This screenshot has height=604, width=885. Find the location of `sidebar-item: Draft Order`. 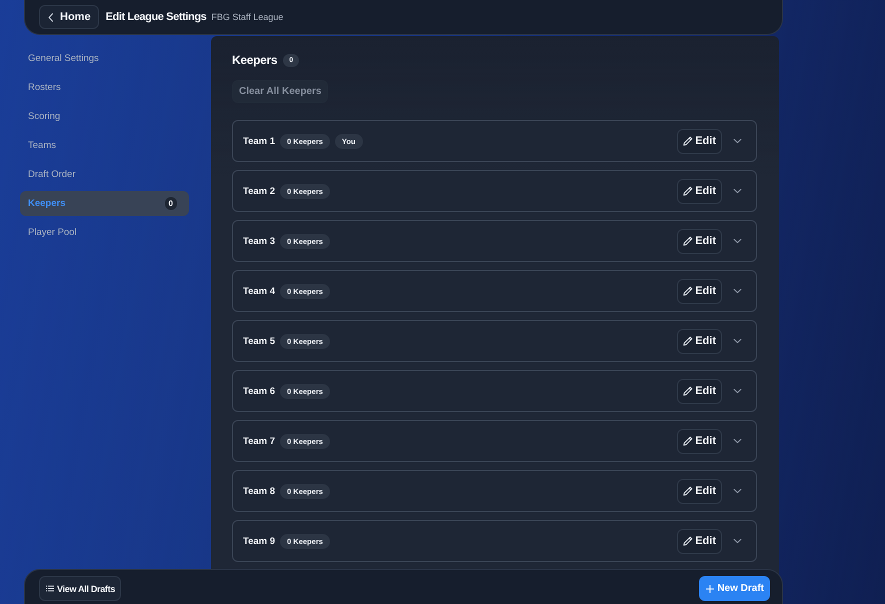

sidebar-item: Draft Order is located at coordinates (104, 174).